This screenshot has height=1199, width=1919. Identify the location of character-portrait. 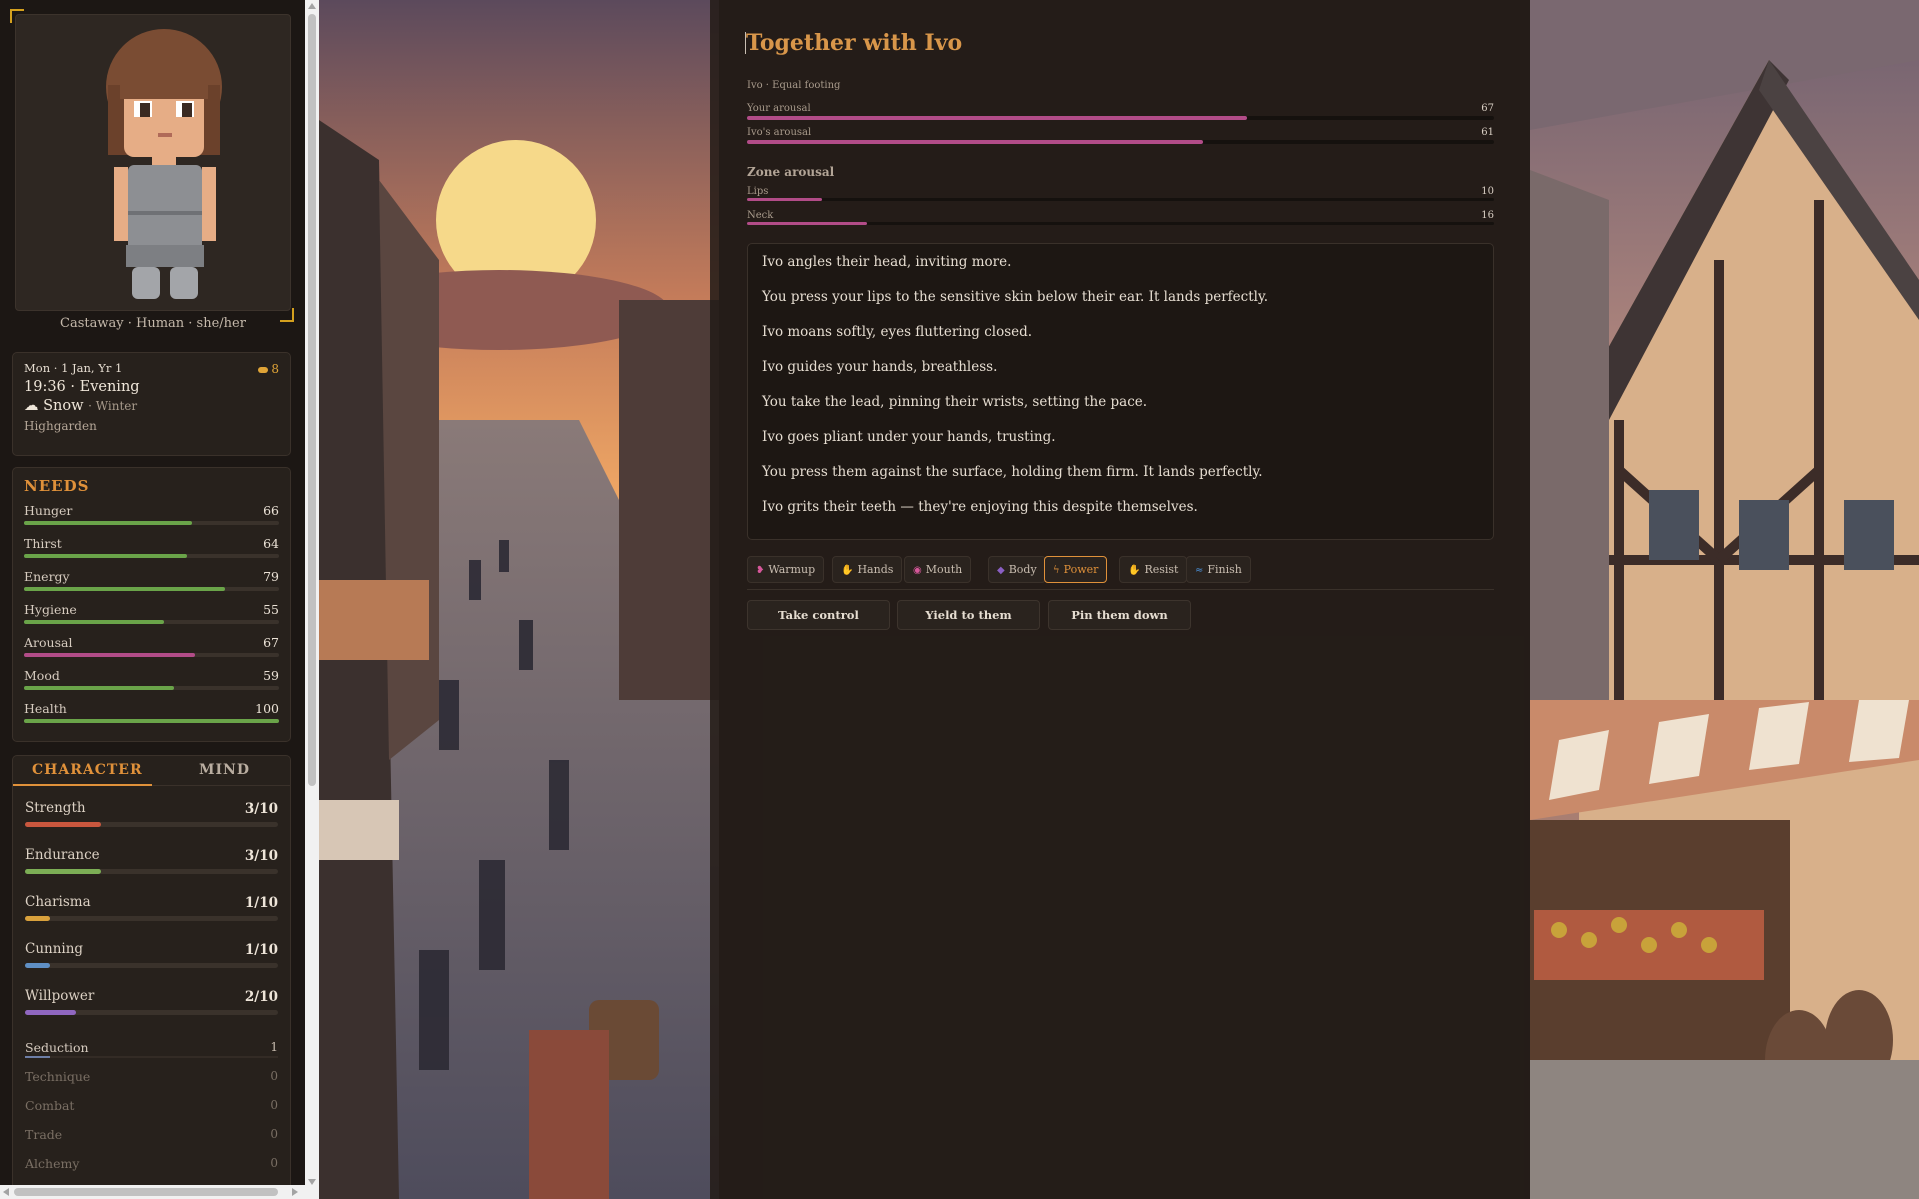
(153, 162).